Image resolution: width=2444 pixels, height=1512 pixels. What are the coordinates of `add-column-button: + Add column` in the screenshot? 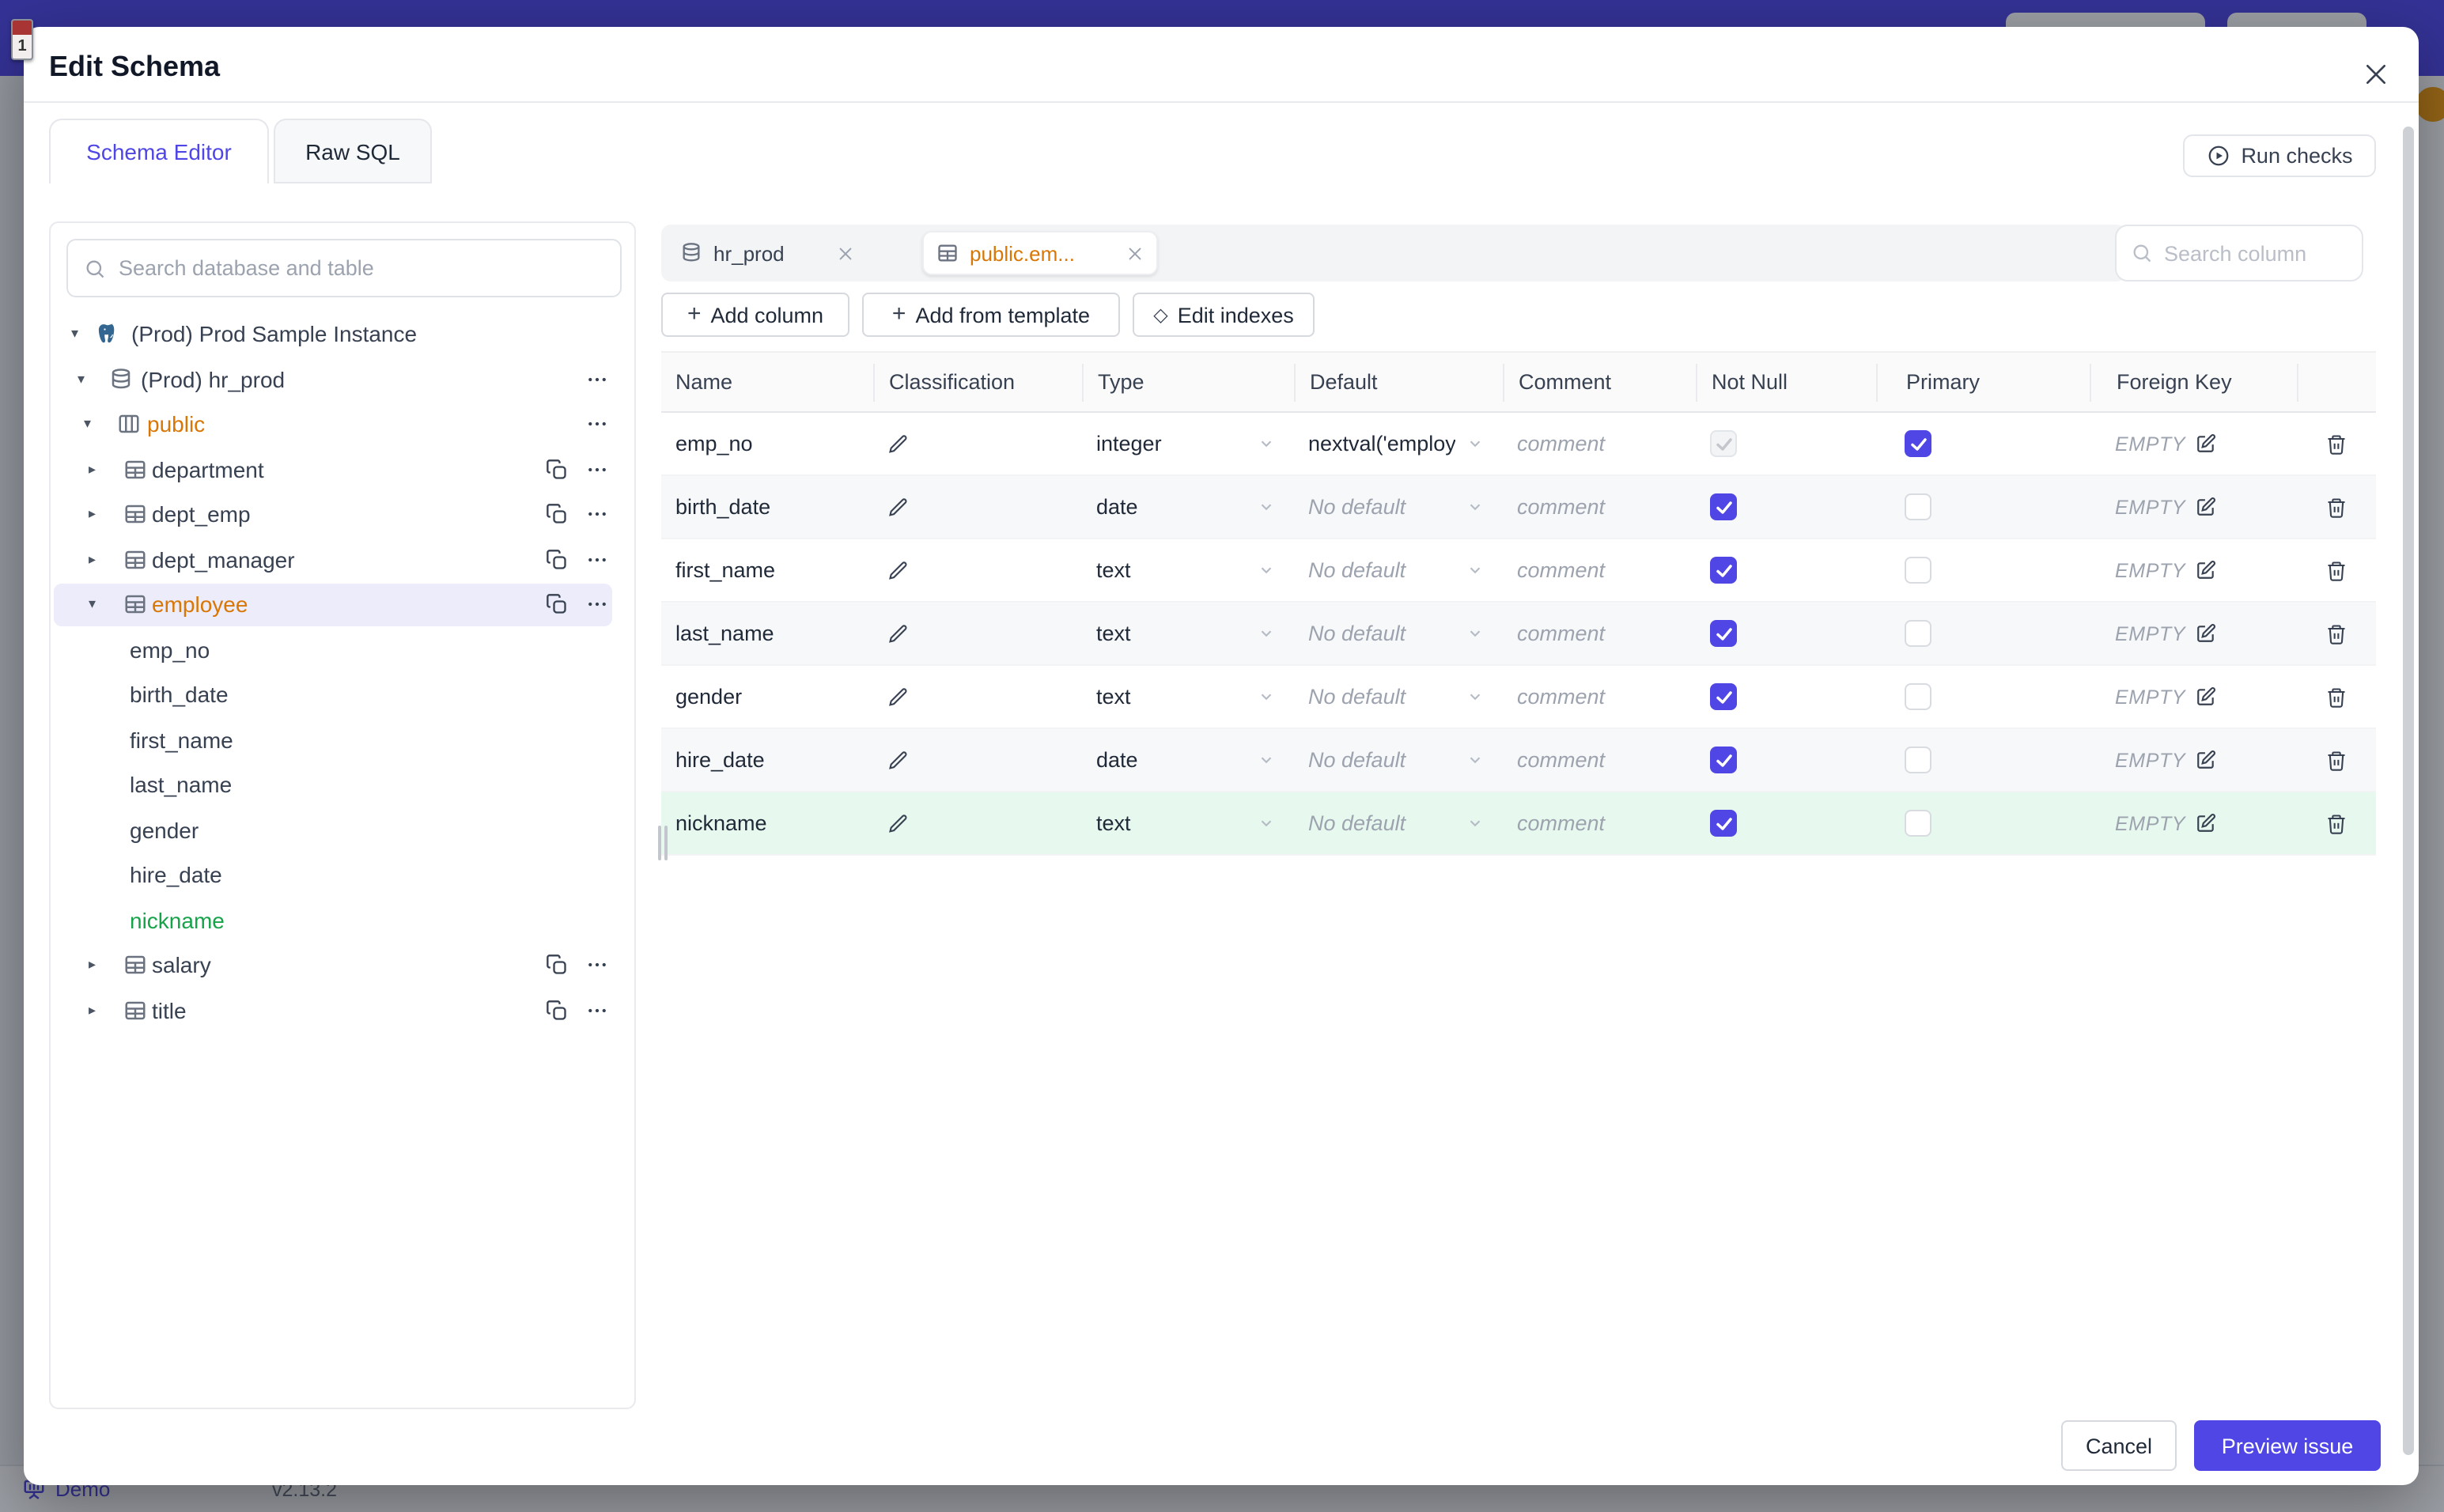 It's located at (755, 315).